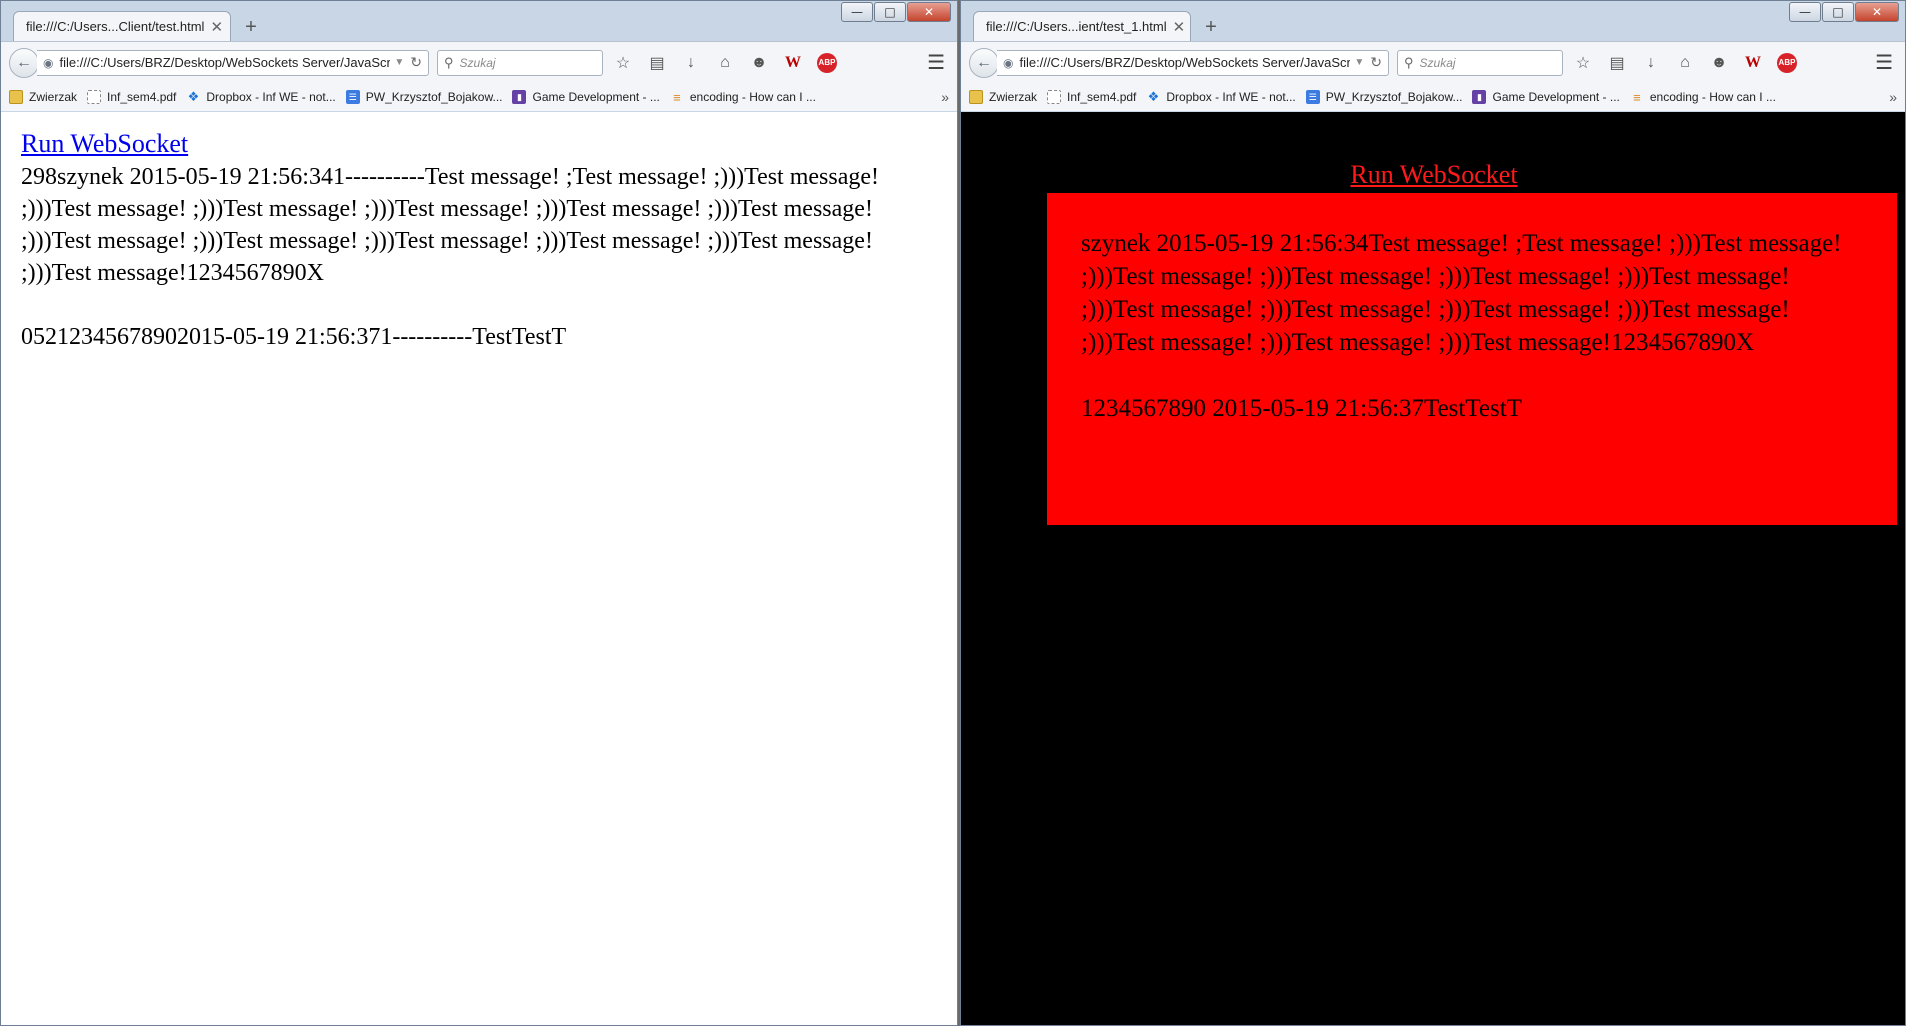 This screenshot has width=1906, height=1026. I want to click on run-link-wrapper: Run WebSocket, so click(1433, 175).